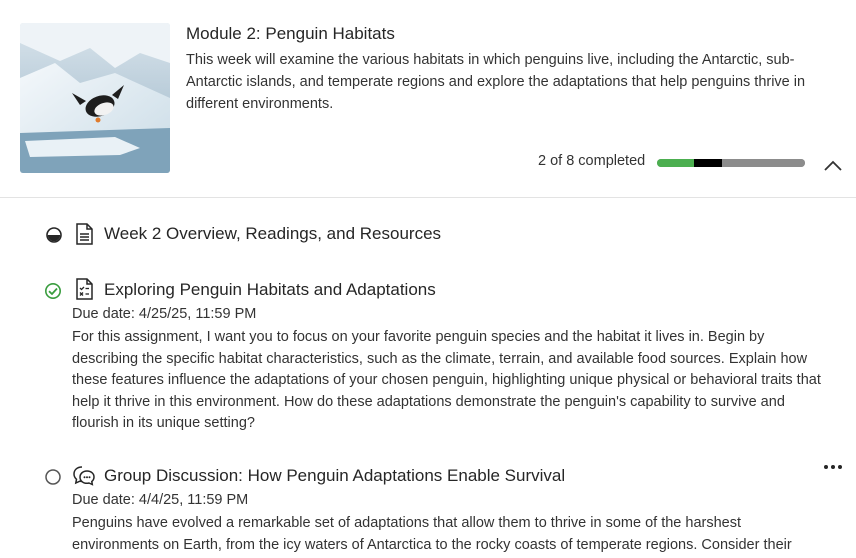  I want to click on module-title: Module 2: Penguin Habitats, so click(290, 33).